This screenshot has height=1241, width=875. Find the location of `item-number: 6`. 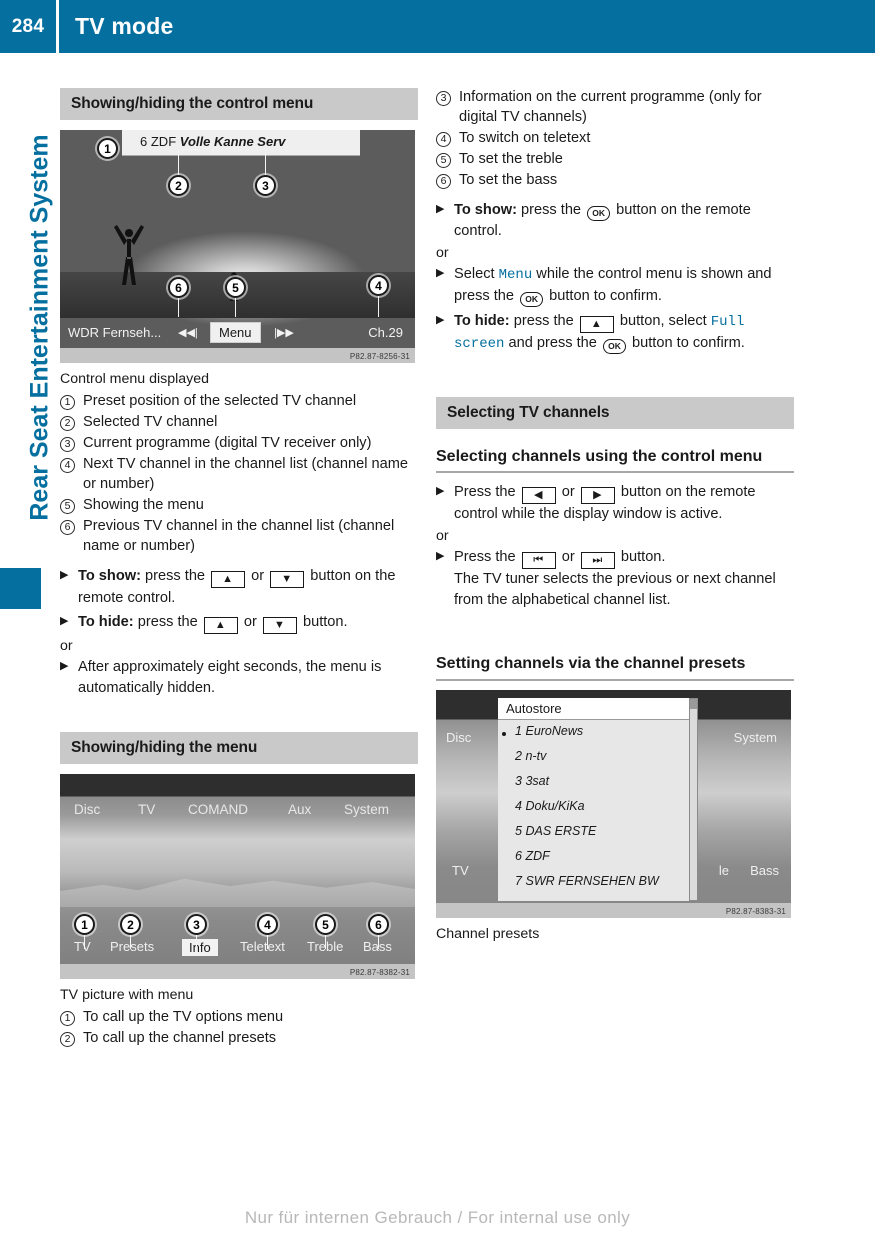

item-number: 6 is located at coordinates (67, 527).